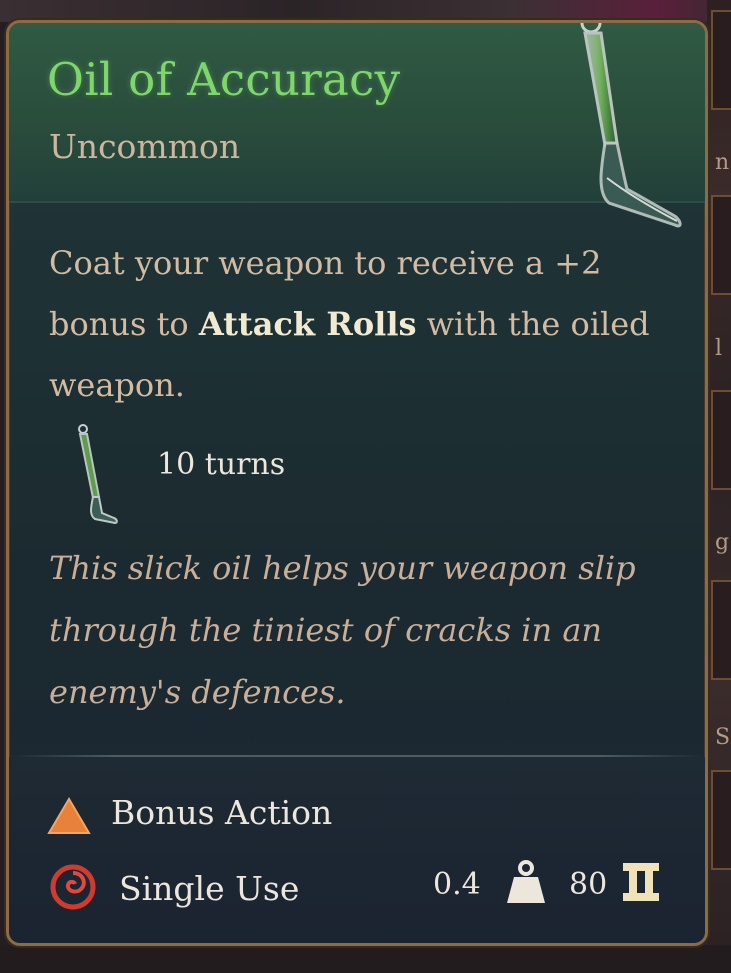 This screenshot has height=973, width=731. I want to click on duration-text: 10 turns, so click(221, 464).